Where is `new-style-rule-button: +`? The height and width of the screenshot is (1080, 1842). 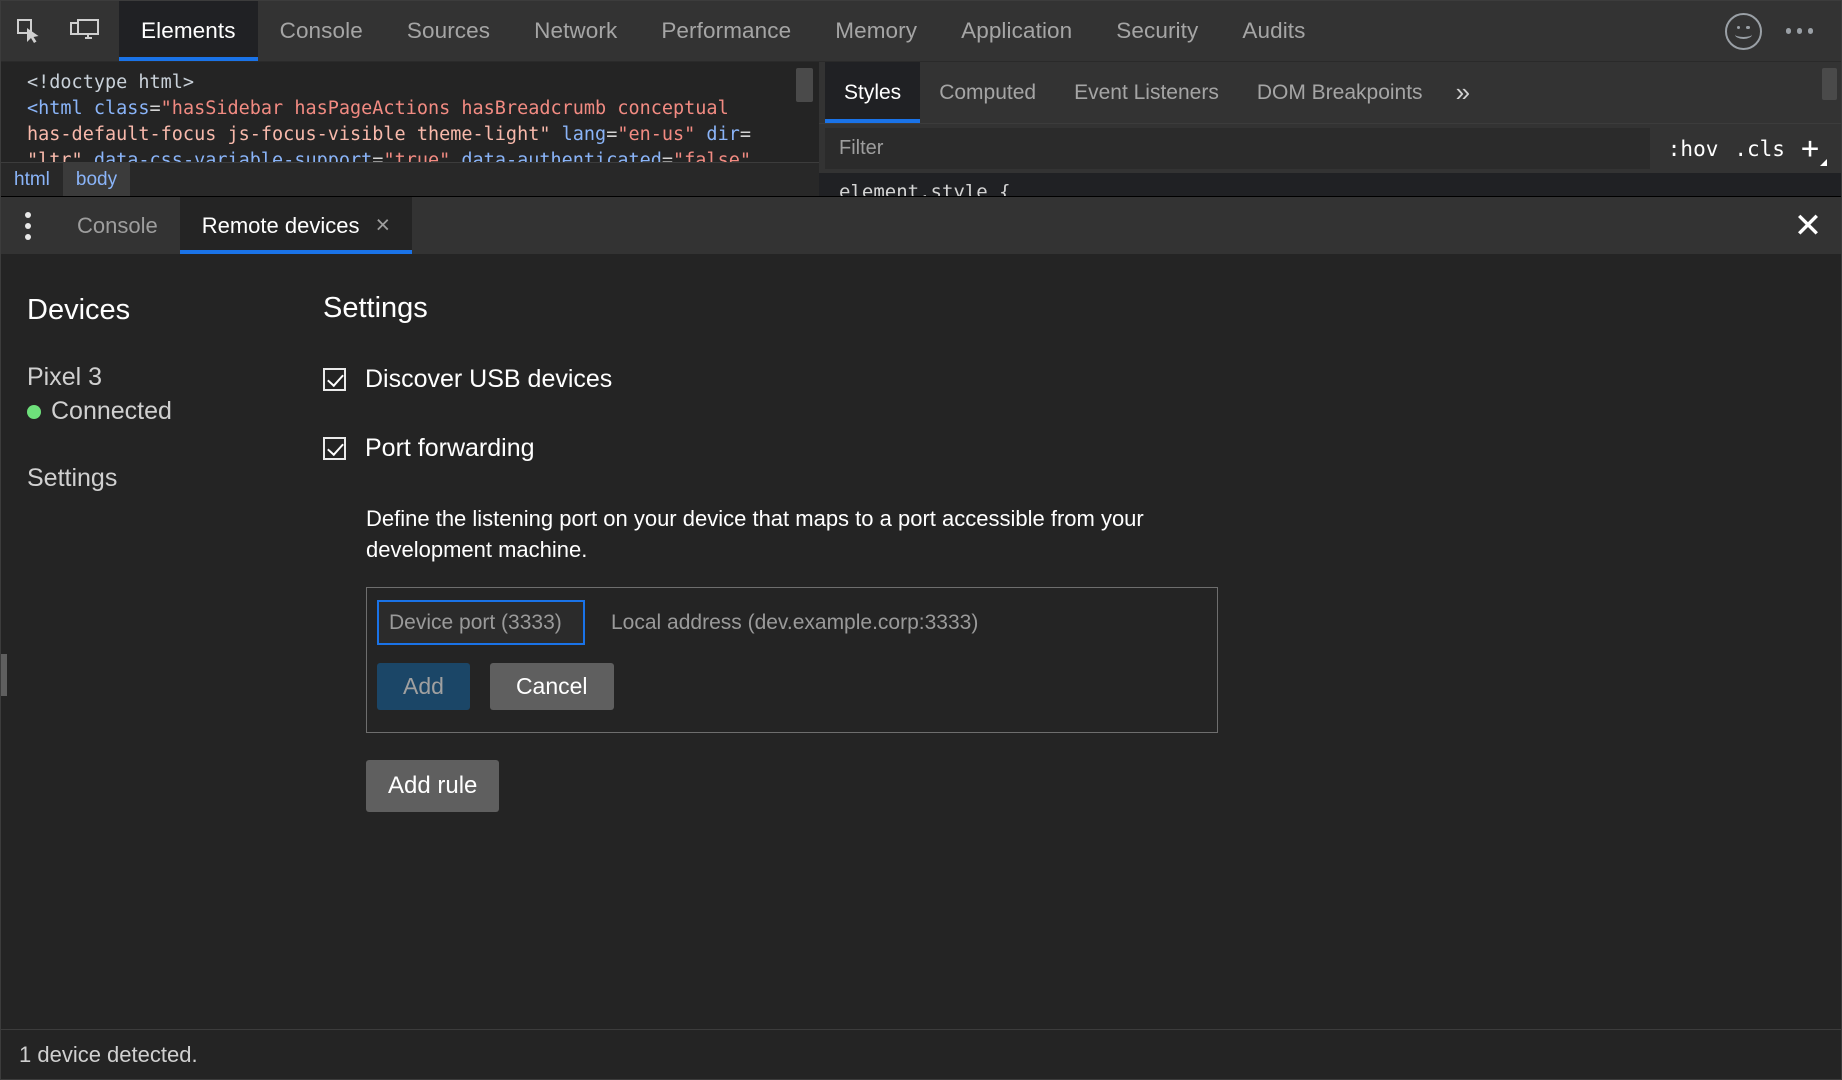
new-style-rule-button: + is located at coordinates (1814, 149).